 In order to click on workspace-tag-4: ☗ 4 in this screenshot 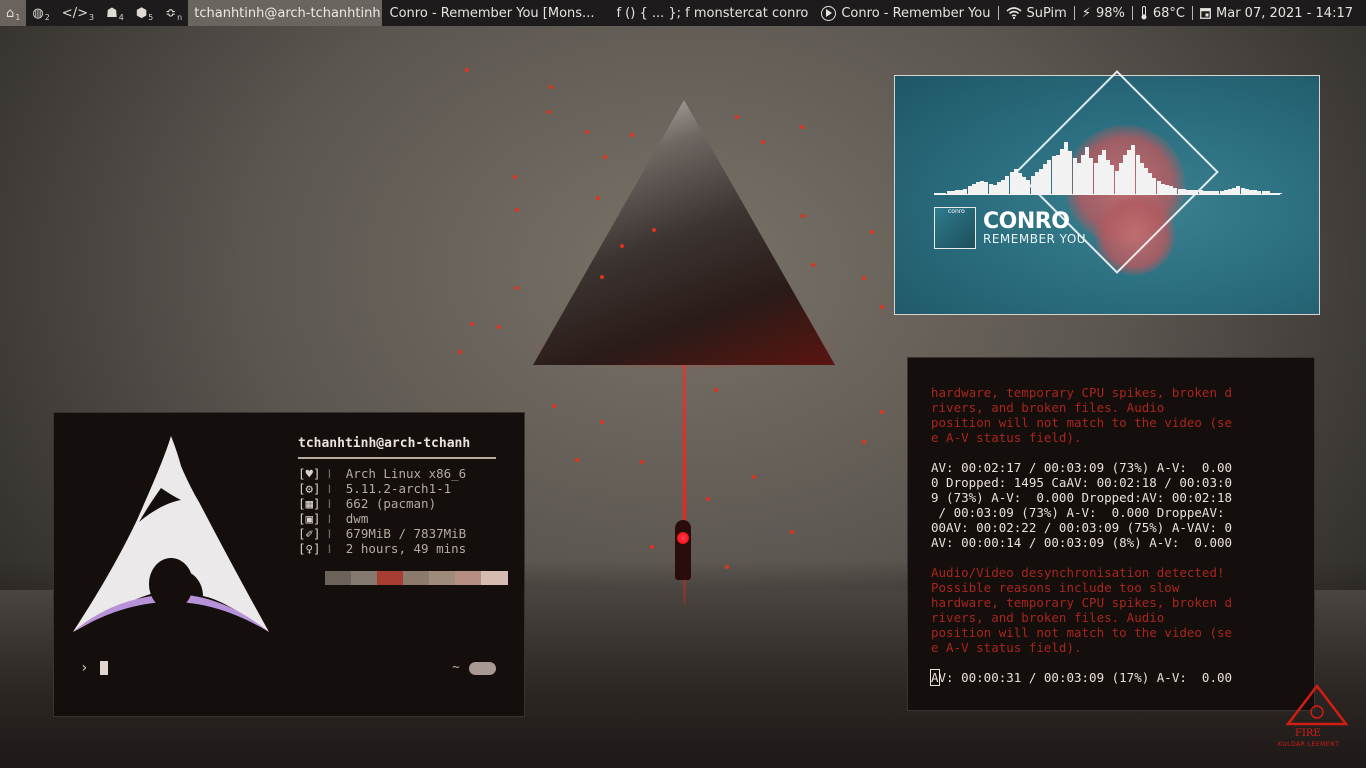, I will do `click(115, 13)`.